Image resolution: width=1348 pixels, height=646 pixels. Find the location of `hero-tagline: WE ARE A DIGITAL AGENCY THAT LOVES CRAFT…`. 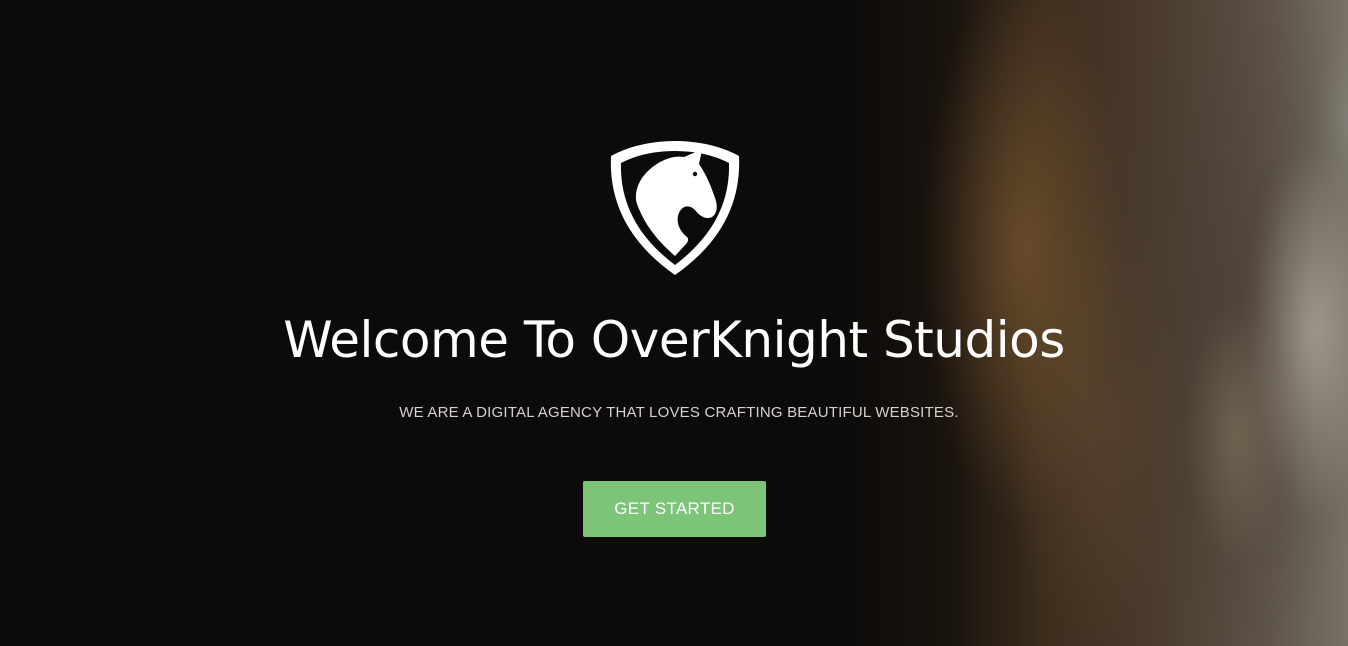

hero-tagline: WE ARE A DIGITAL AGENCY THAT LOVES CRAFT… is located at coordinates (679, 412).